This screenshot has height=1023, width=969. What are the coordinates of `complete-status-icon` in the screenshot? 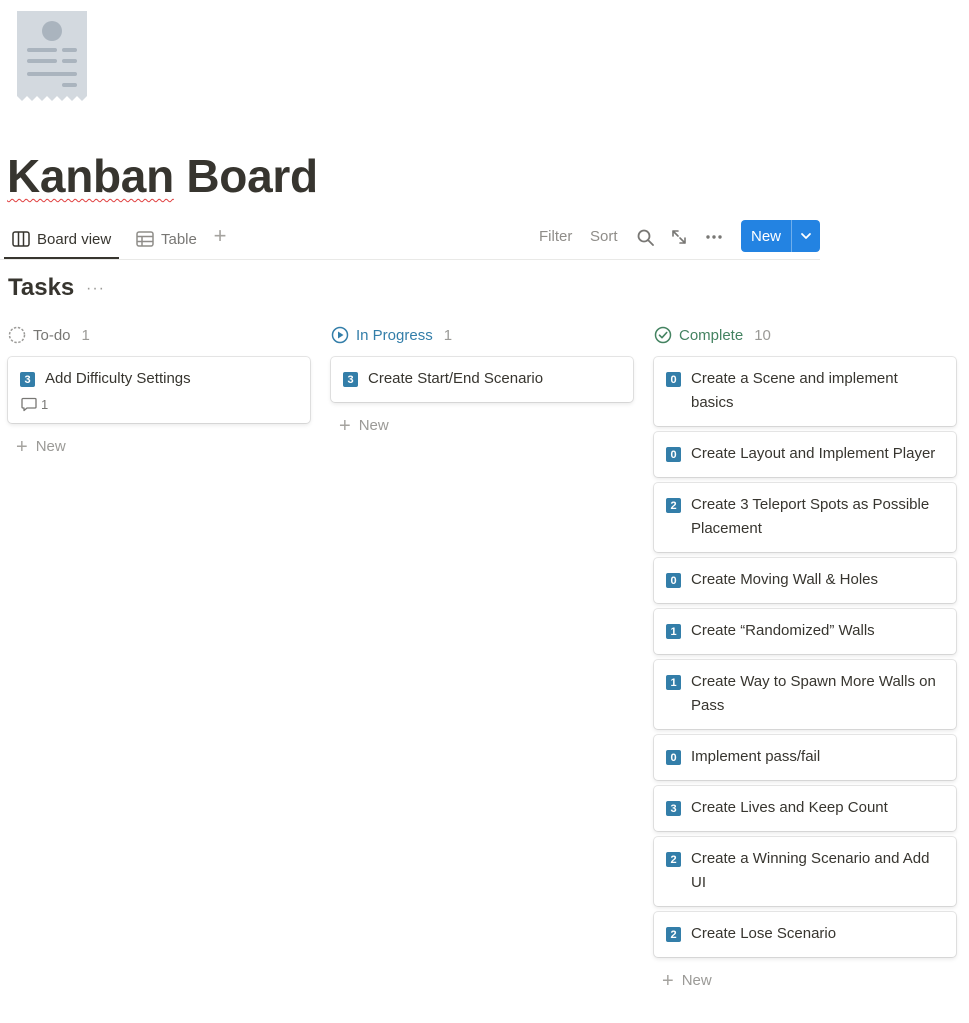 It's located at (663, 335).